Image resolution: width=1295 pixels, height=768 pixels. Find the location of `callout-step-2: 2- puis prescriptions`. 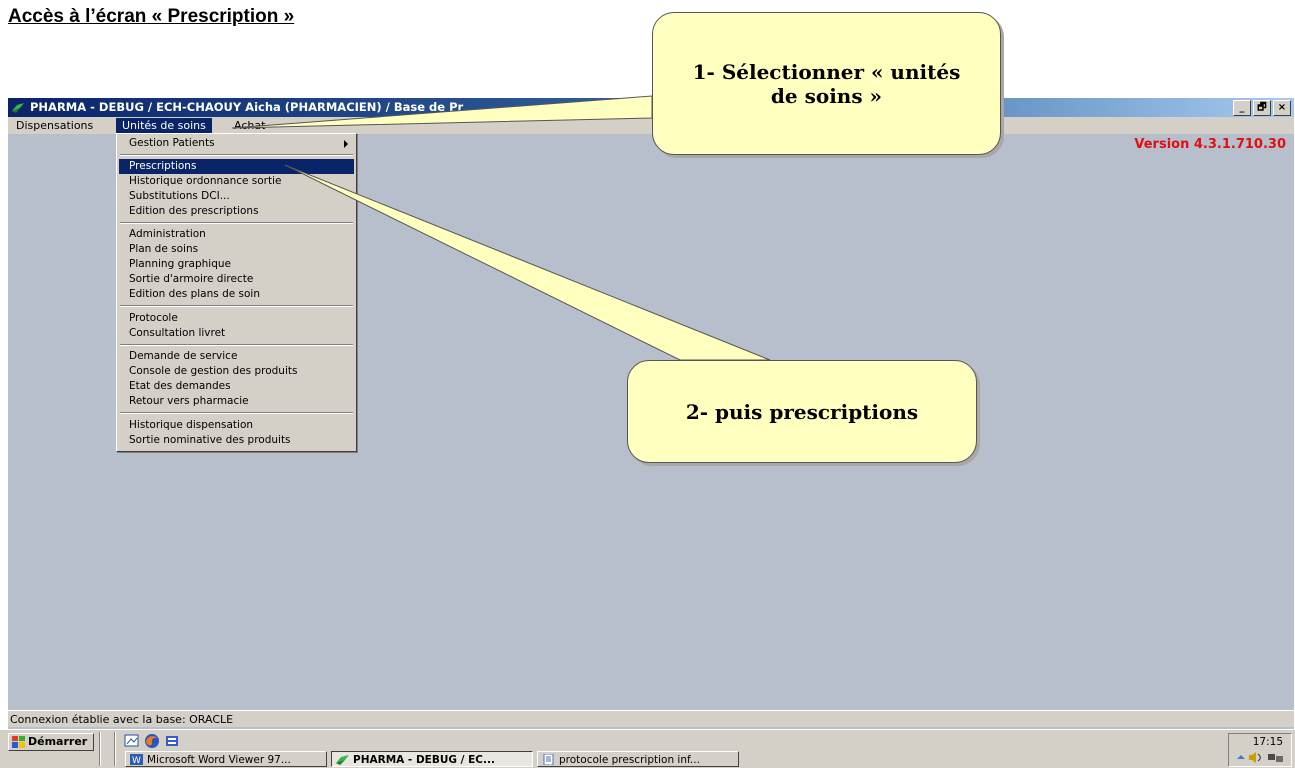

callout-step-2: 2- puis prescriptions is located at coordinates (802, 411).